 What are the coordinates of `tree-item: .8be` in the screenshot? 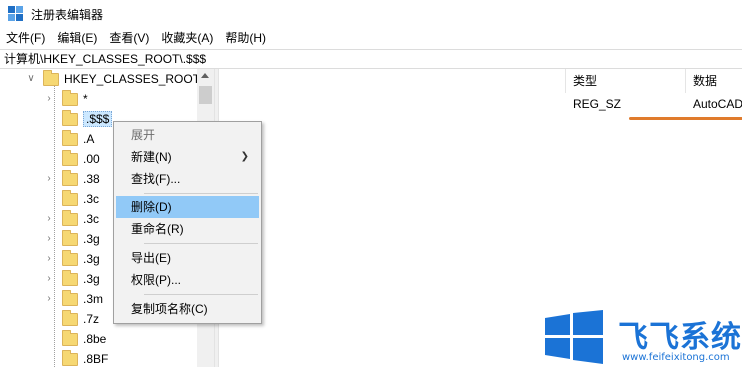 It's located at (75, 339).